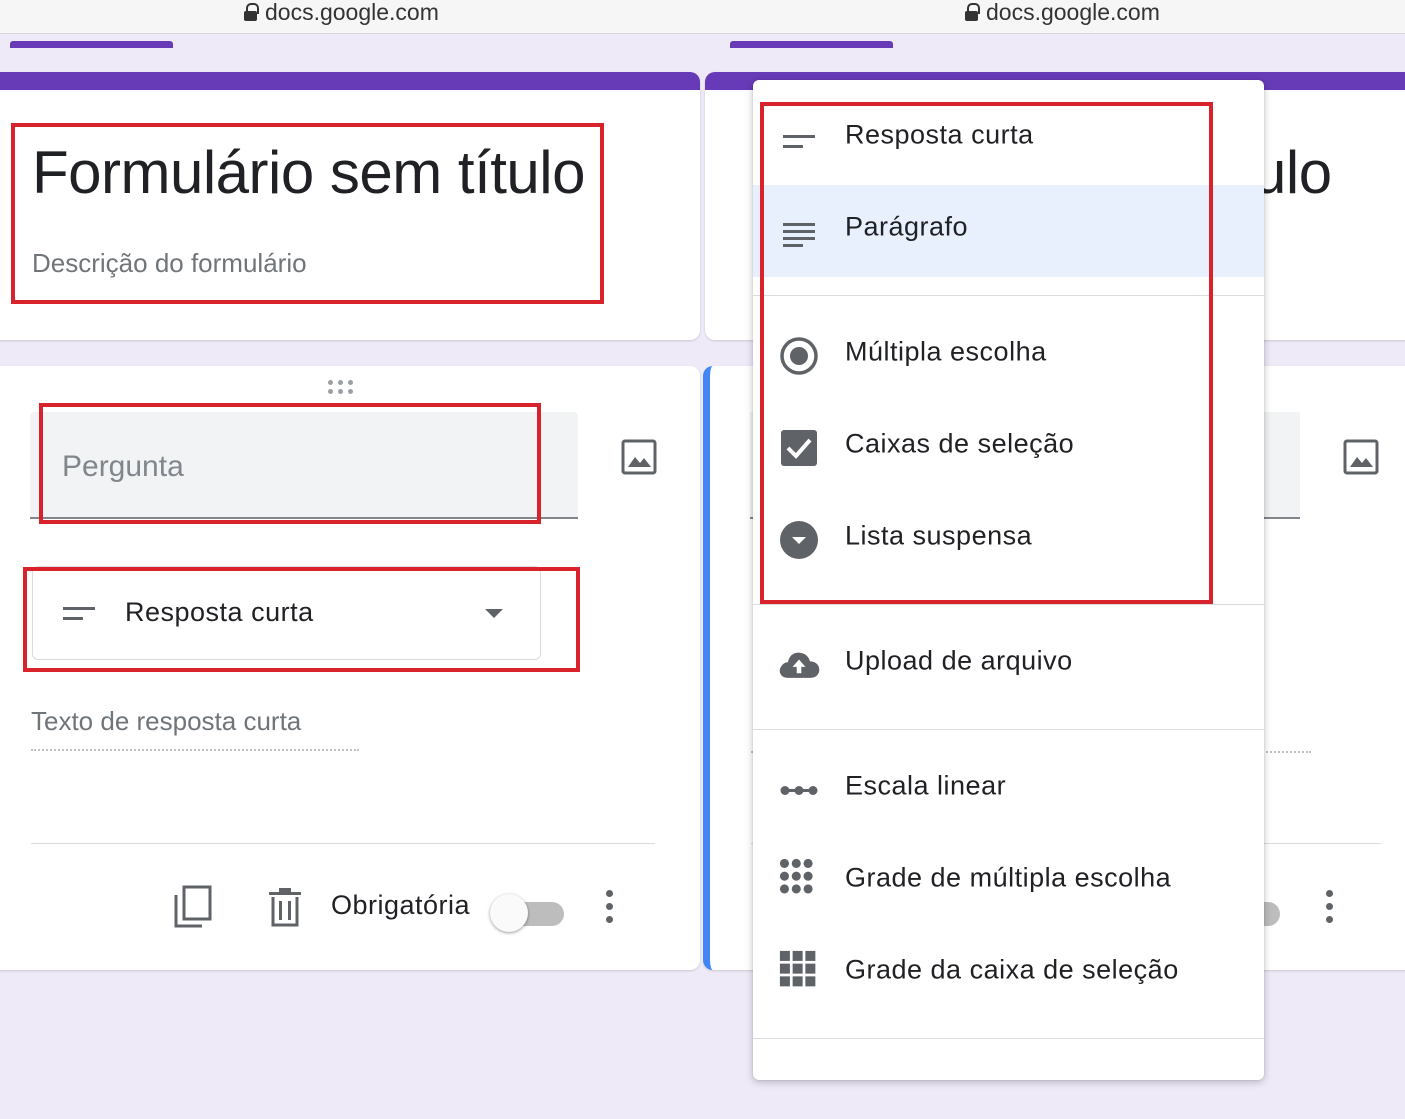 This screenshot has height=1119, width=1405. I want to click on form-description: Descrição do formulário, so click(169, 263).